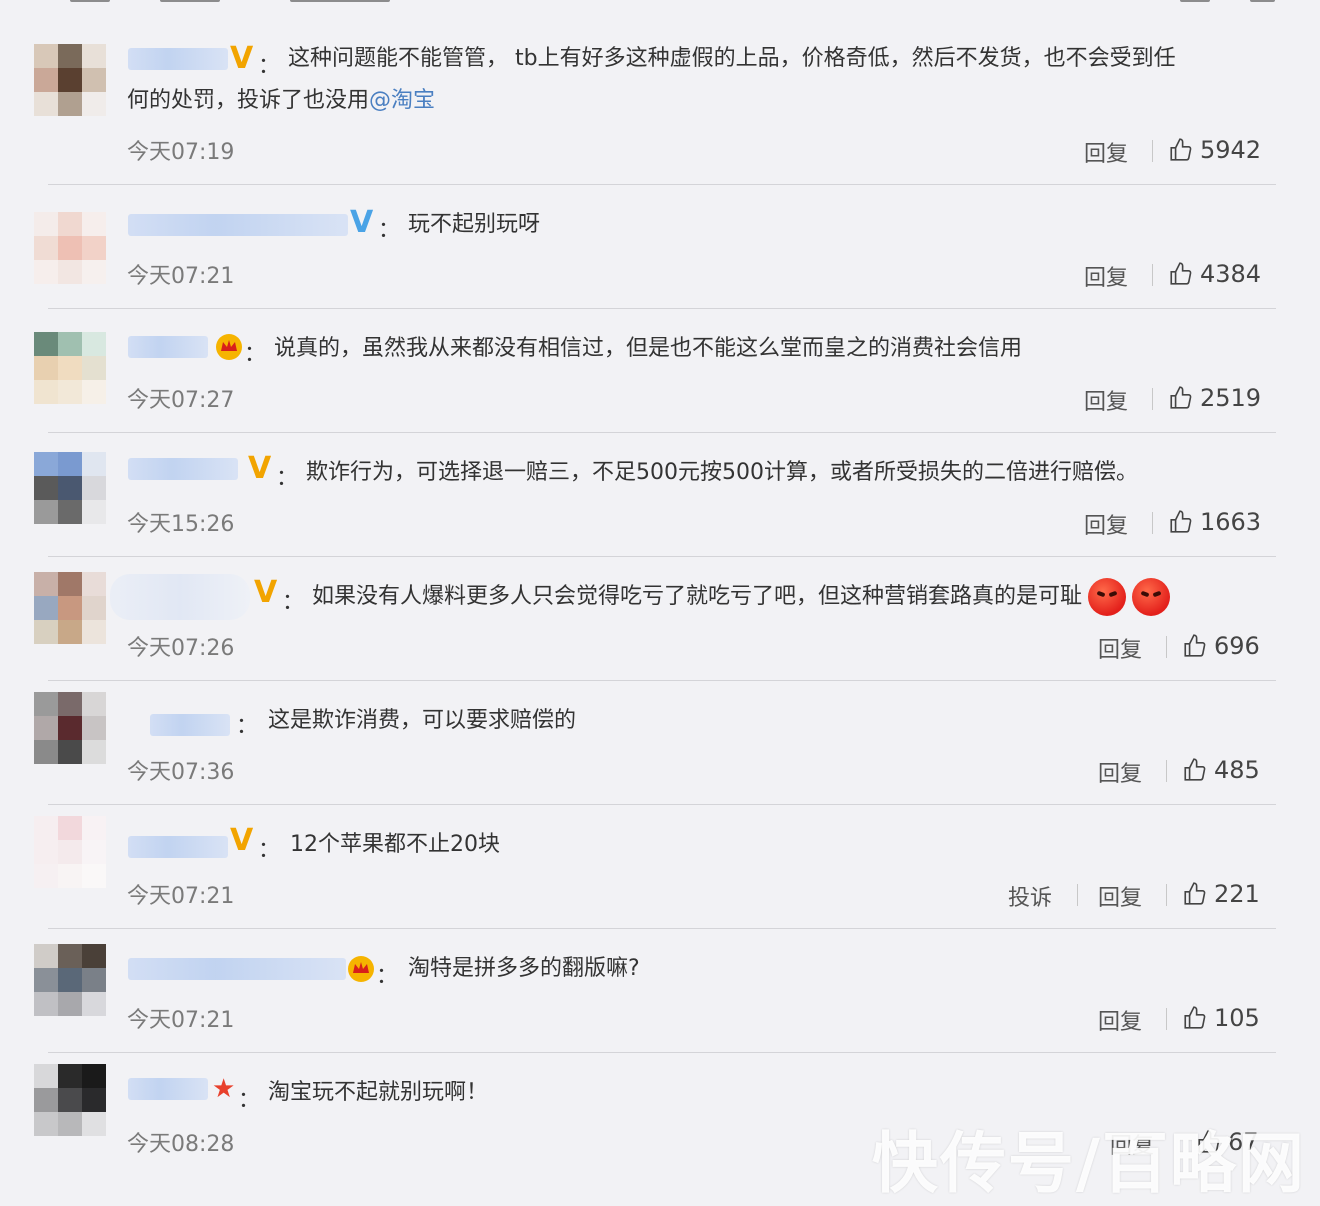 The image size is (1320, 1206). What do you see at coordinates (378, 1092) in the screenshot?
I see `comment-text: 淘宝玩不起就别玩啊！` at bounding box center [378, 1092].